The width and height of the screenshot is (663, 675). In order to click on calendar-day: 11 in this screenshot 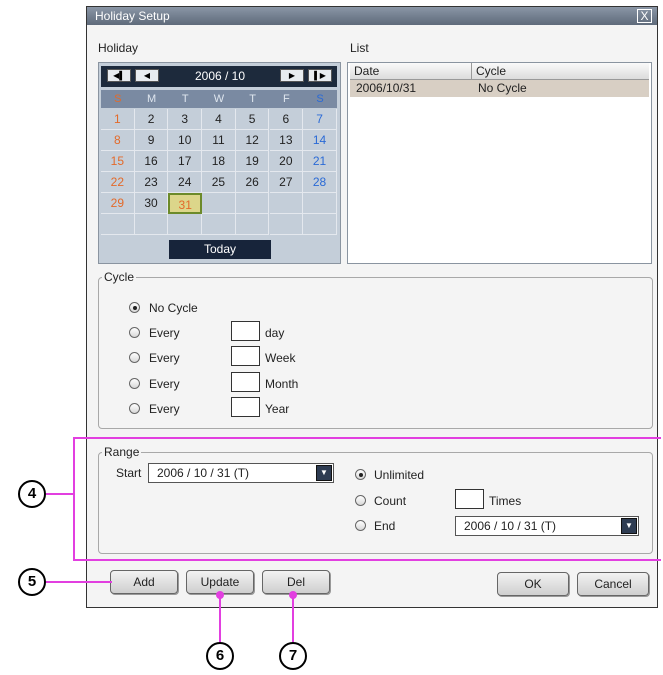, I will do `click(219, 140)`.